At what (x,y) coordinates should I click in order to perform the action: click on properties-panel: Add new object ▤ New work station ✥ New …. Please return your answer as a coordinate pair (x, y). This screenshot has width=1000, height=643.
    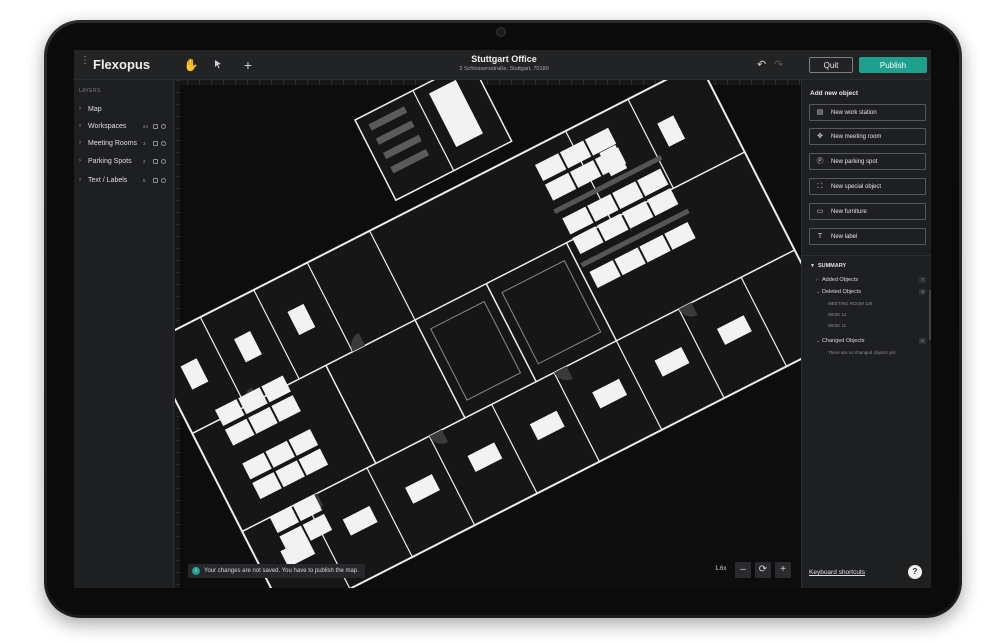
    Looking at the image, I should click on (866, 334).